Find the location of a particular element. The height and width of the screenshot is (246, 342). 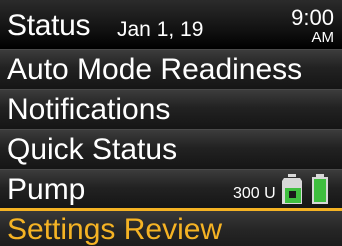

selection-highlight-line is located at coordinates (171, 209).